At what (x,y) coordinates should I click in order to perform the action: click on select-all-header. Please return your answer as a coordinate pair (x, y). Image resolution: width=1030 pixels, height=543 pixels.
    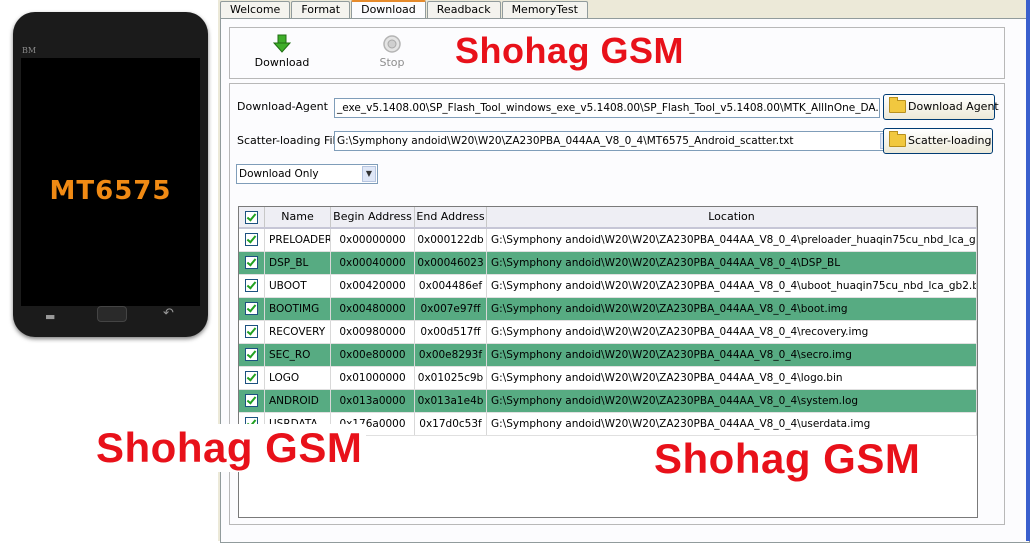
    Looking at the image, I should click on (252, 217).